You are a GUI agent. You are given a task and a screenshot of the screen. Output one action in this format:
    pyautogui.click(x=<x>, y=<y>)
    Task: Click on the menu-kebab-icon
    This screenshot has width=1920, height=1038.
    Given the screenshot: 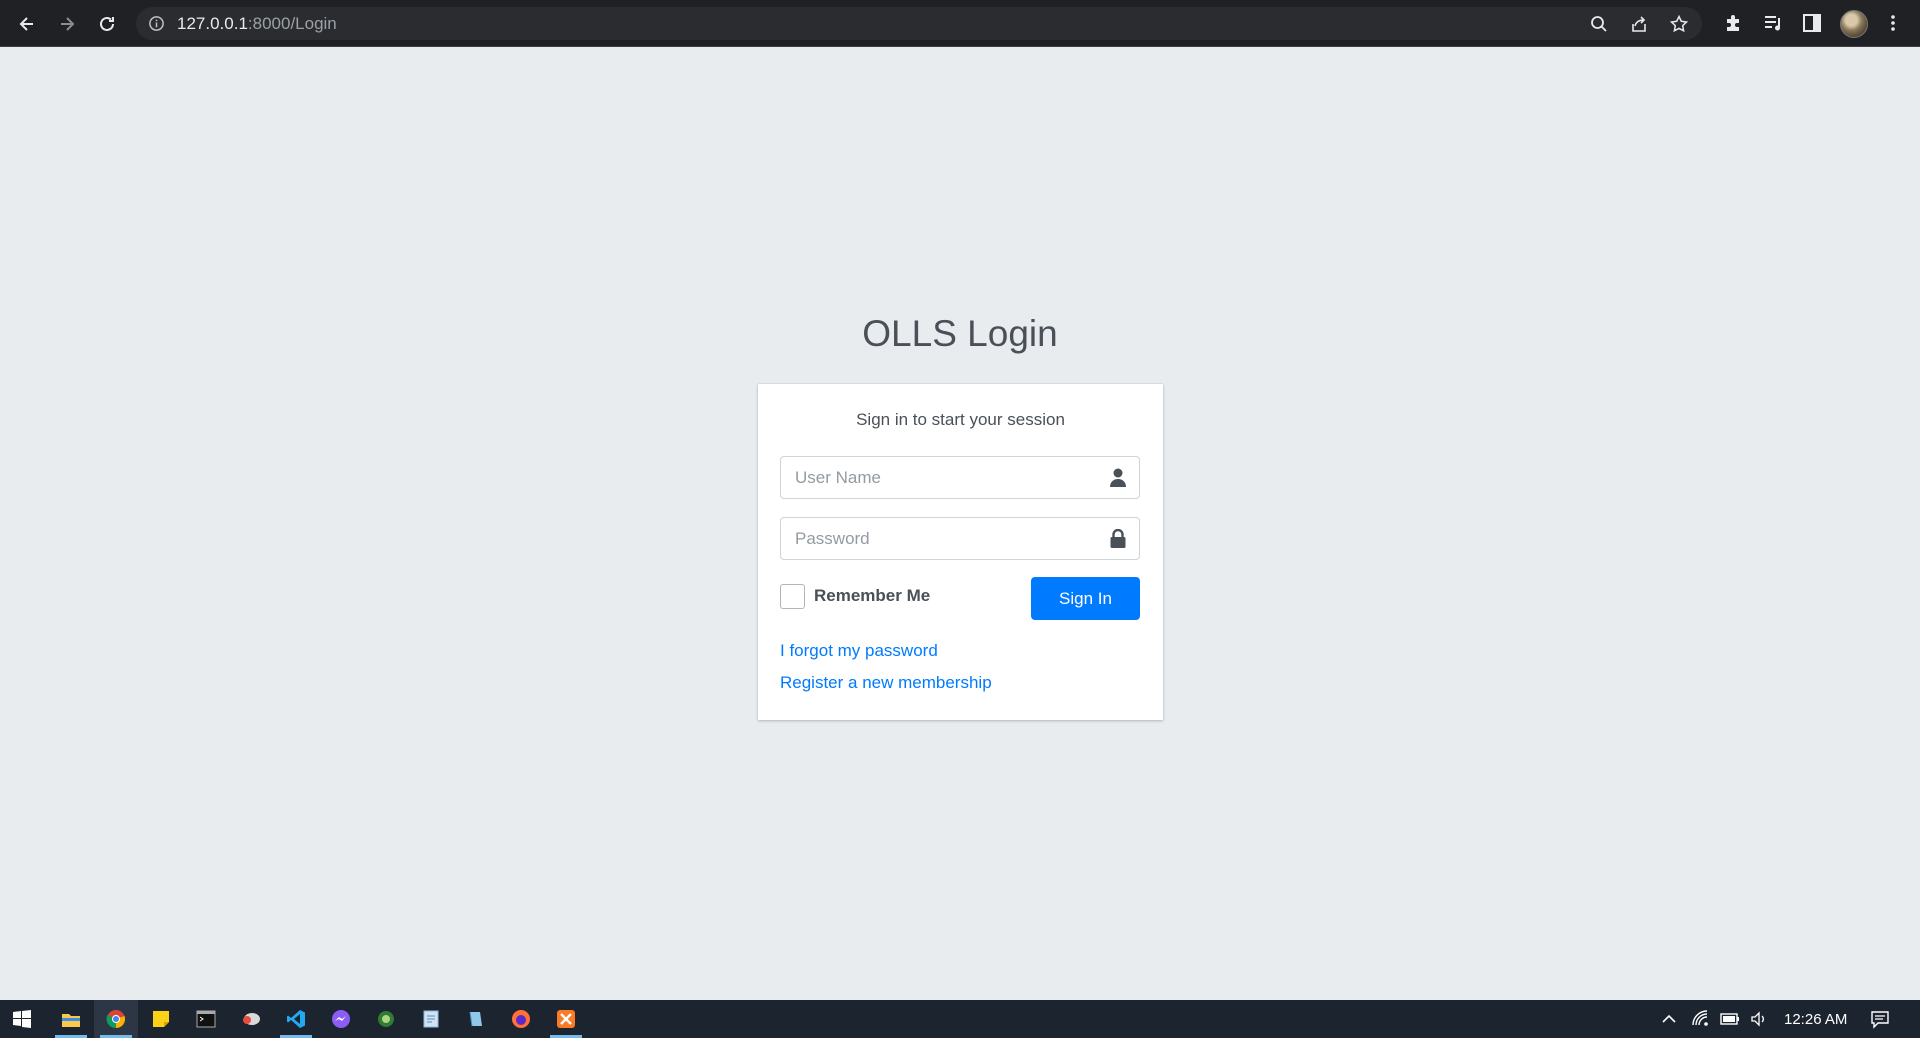 What is the action you would take?
    pyautogui.click(x=1893, y=23)
    